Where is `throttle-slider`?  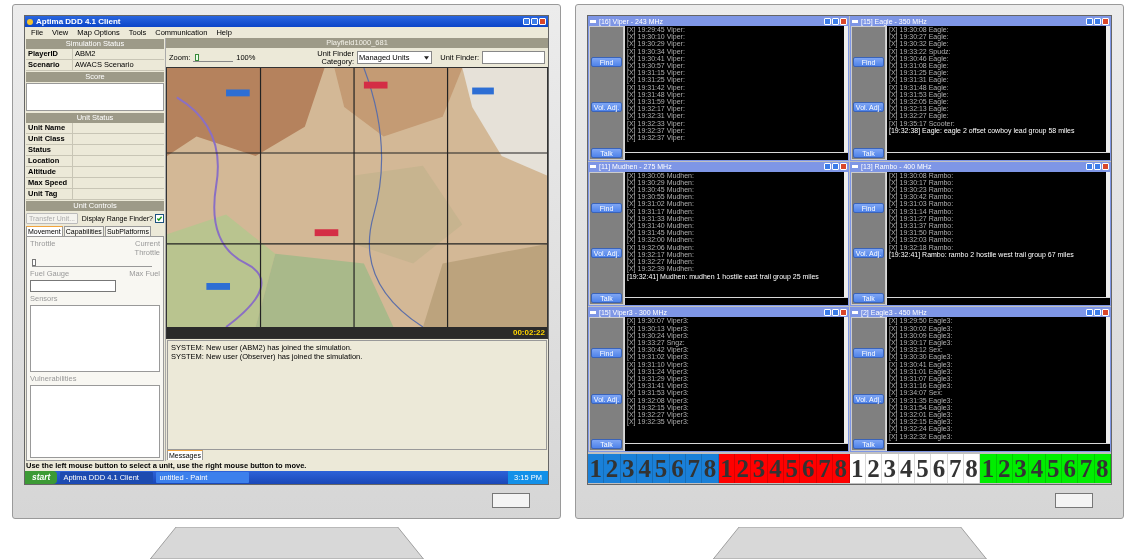 throttle-slider is located at coordinates (92, 263).